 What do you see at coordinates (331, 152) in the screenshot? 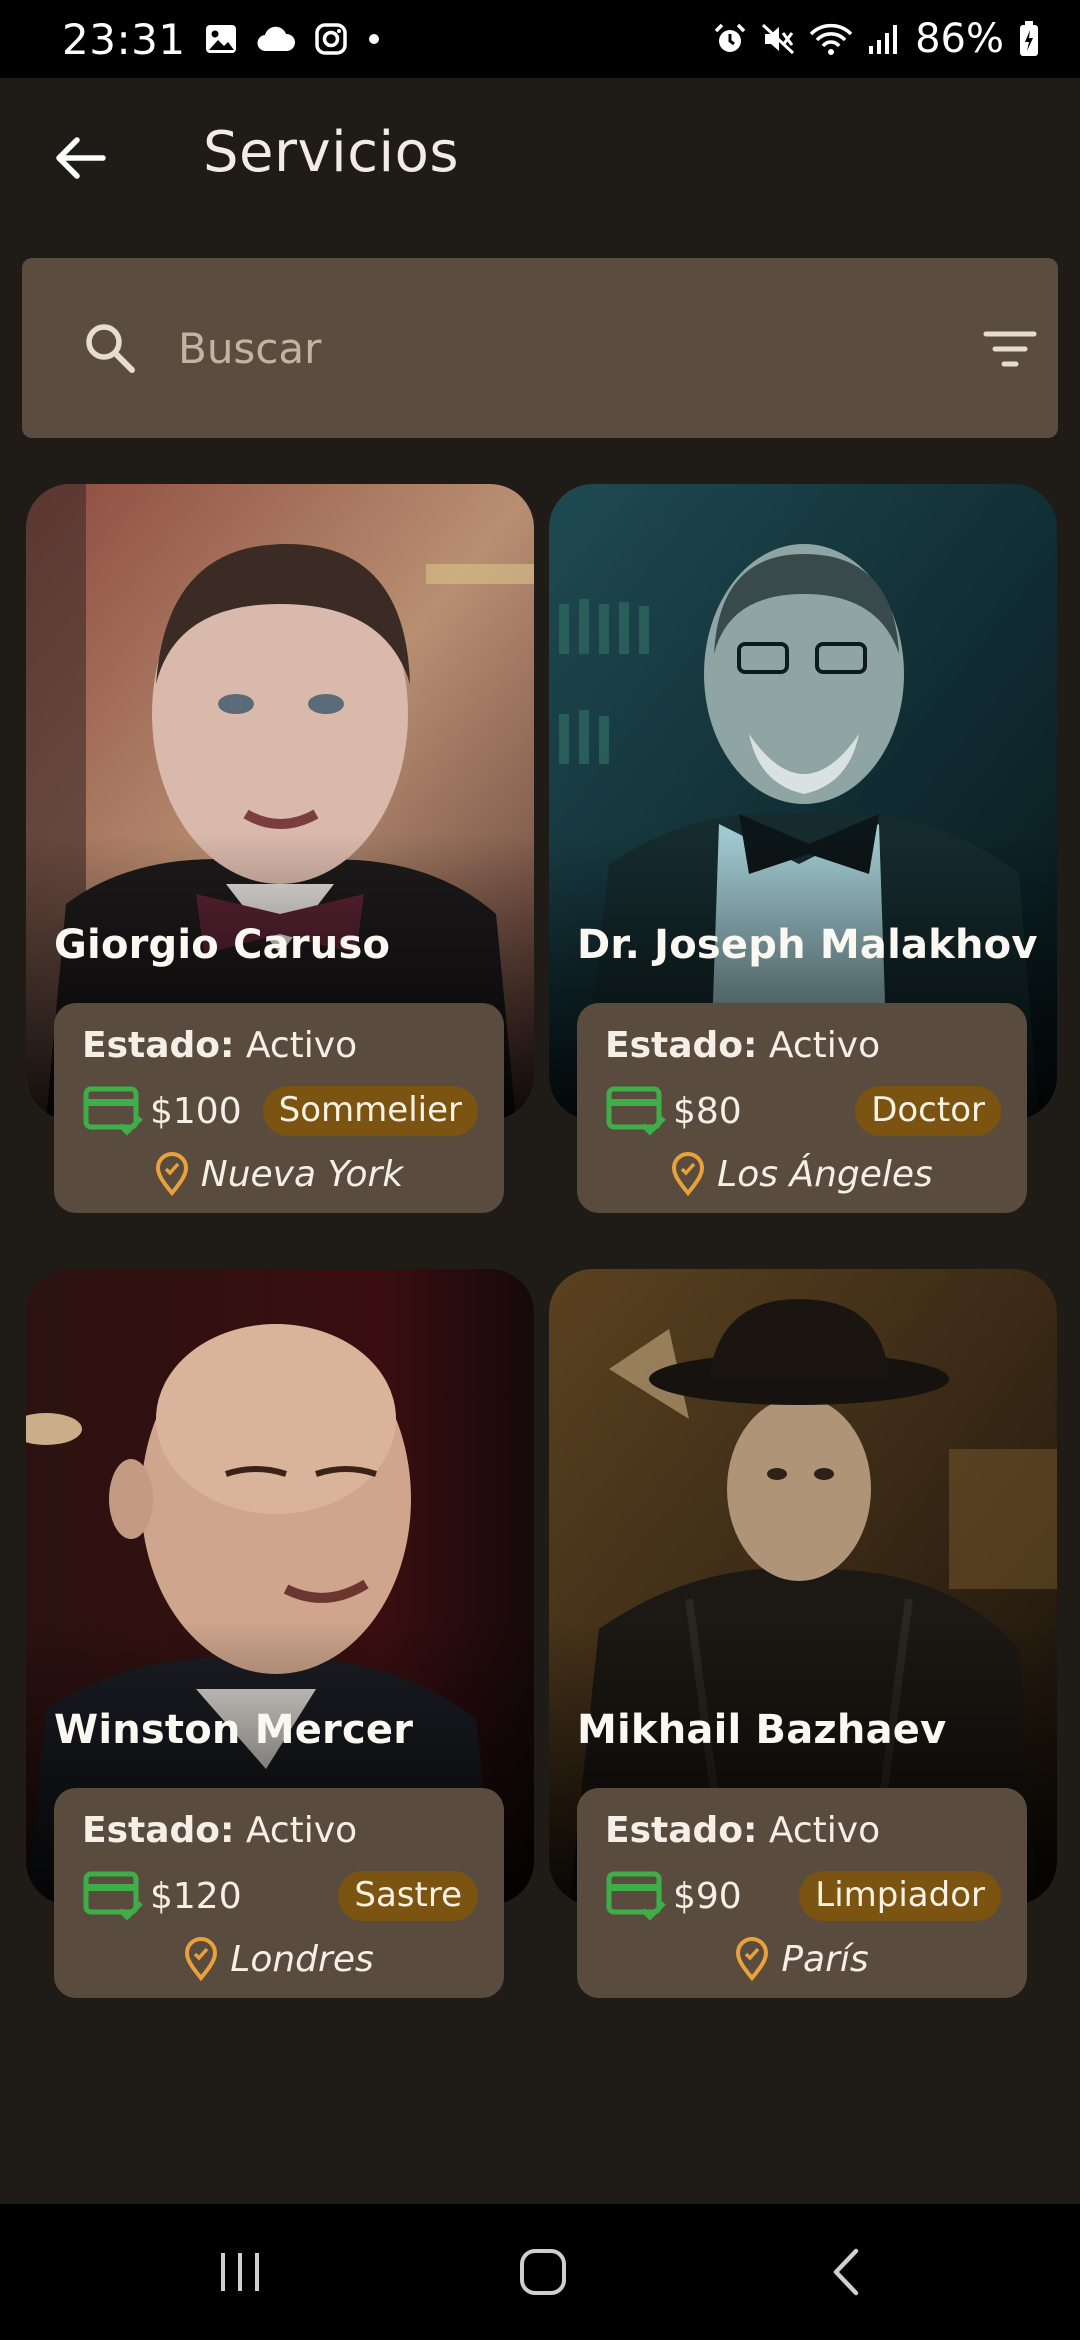
I see `page-title: Servicios` at bounding box center [331, 152].